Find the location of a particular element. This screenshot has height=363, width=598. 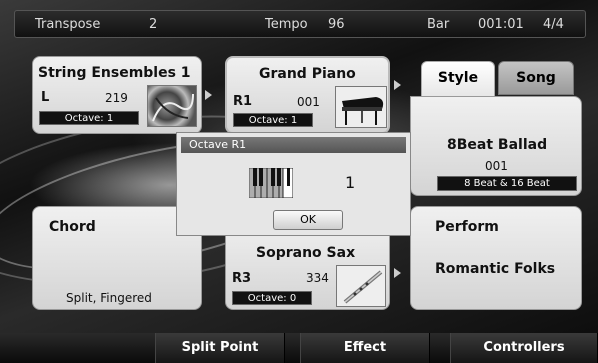

voice-number: 219 is located at coordinates (116, 98).